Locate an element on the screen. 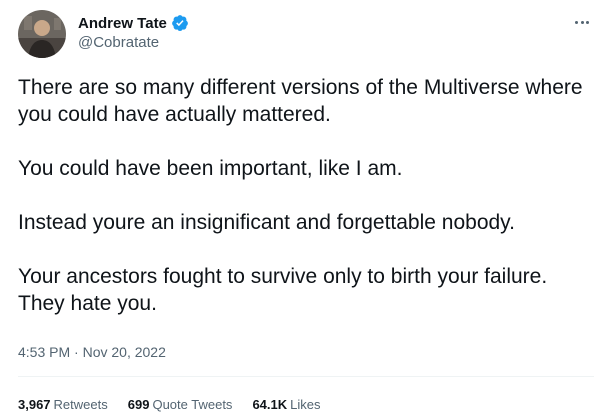 The image size is (612, 420). quote-tweets-stat: 699 Quote Tweets is located at coordinates (180, 404).